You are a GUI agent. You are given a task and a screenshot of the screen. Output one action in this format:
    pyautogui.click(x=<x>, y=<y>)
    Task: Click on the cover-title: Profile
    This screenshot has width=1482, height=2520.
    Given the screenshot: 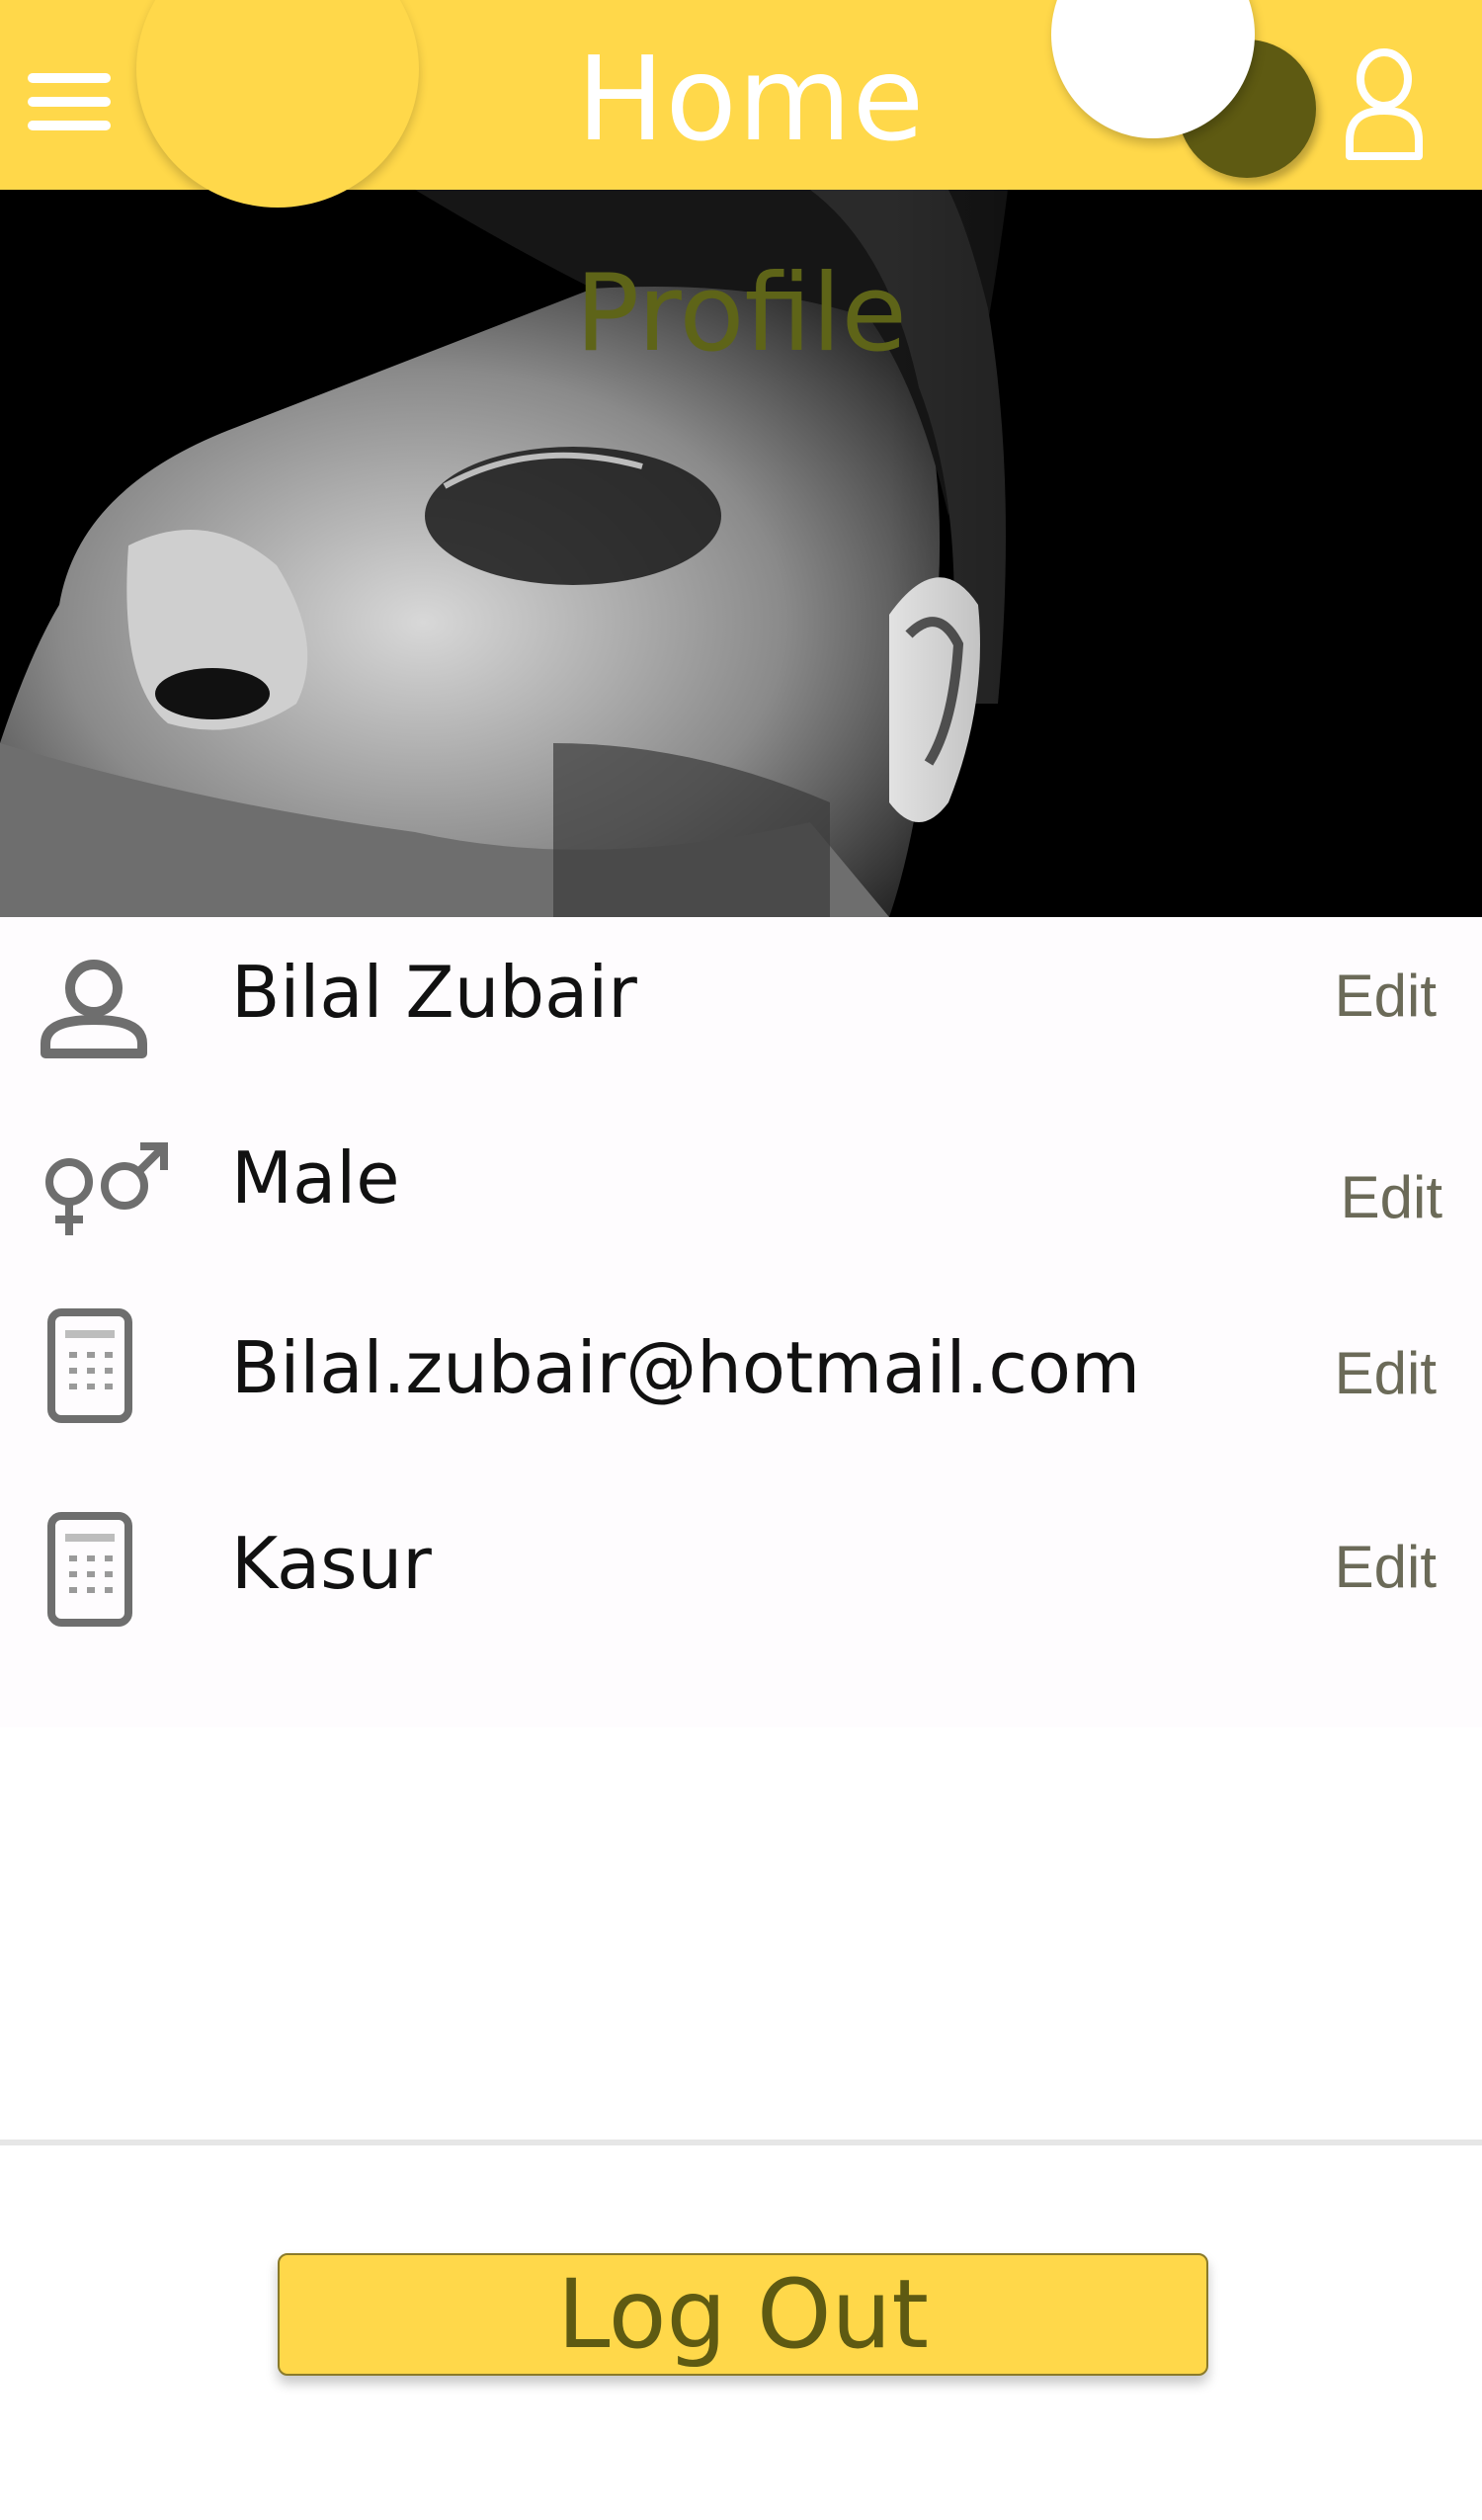 What is the action you would take?
    pyautogui.click(x=741, y=314)
    